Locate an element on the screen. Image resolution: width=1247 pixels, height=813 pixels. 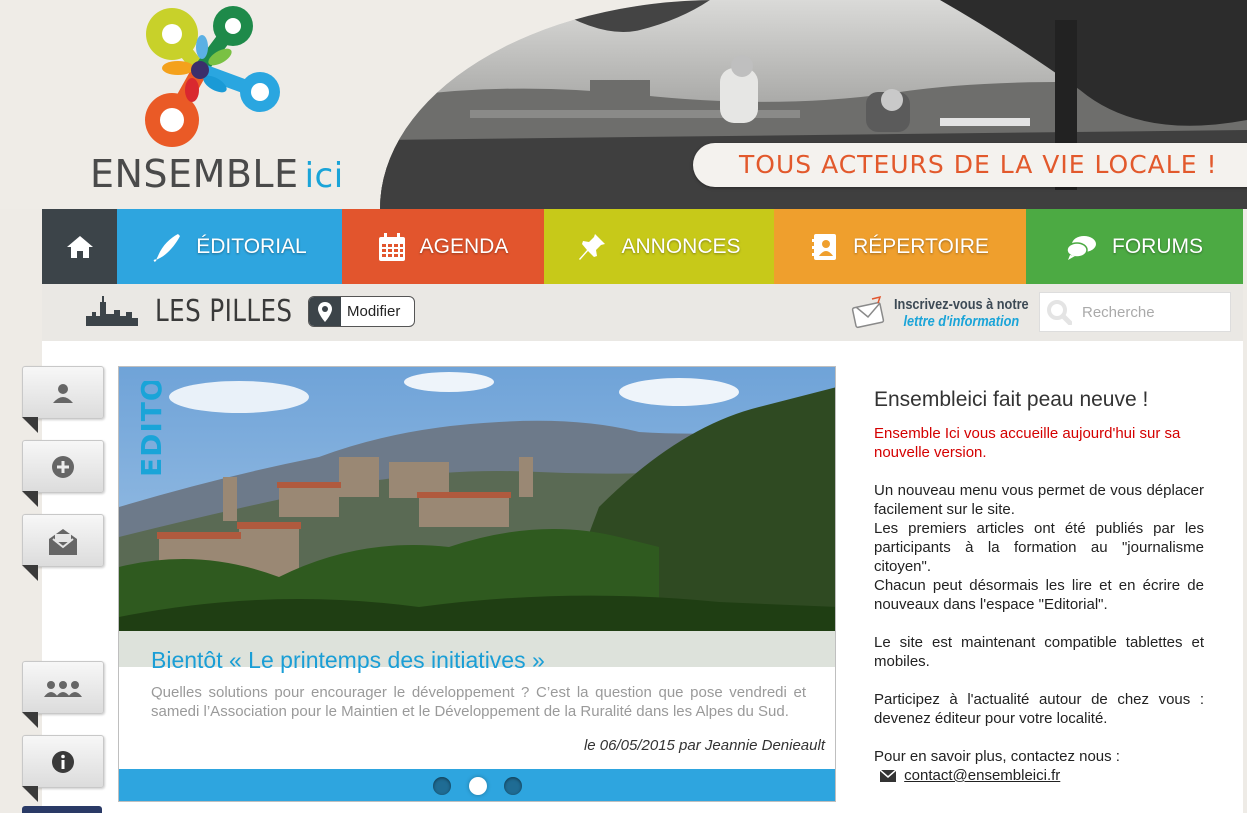
chat-icon is located at coordinates (1081, 247).